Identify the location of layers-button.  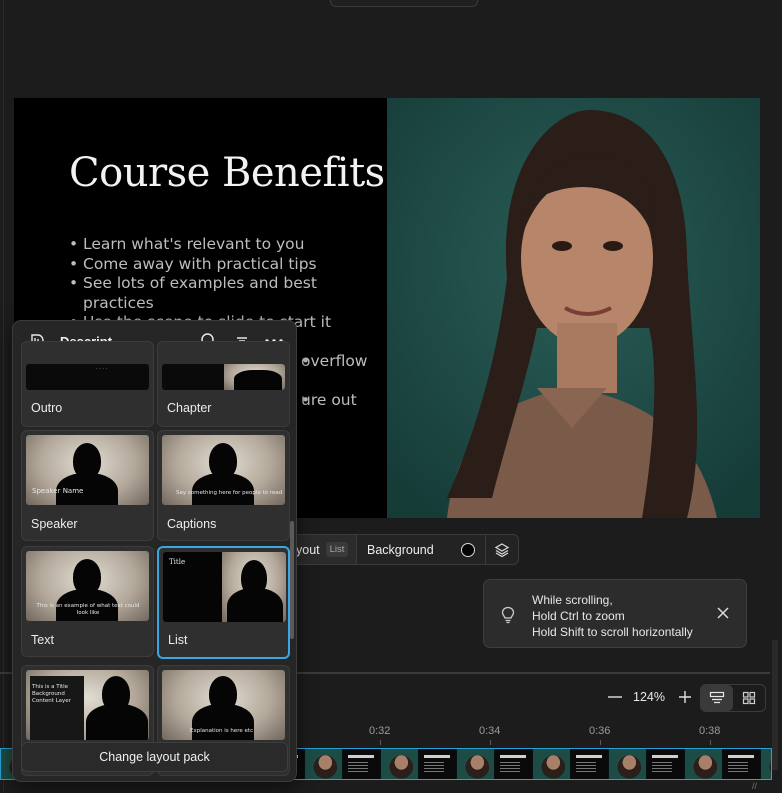
(502, 549).